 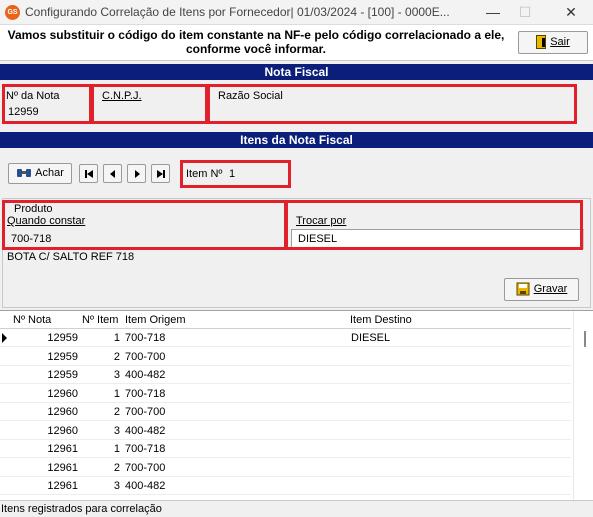 What do you see at coordinates (296, 172) in the screenshot?
I see `itens-toolbar: Achar Item Nº 1` at bounding box center [296, 172].